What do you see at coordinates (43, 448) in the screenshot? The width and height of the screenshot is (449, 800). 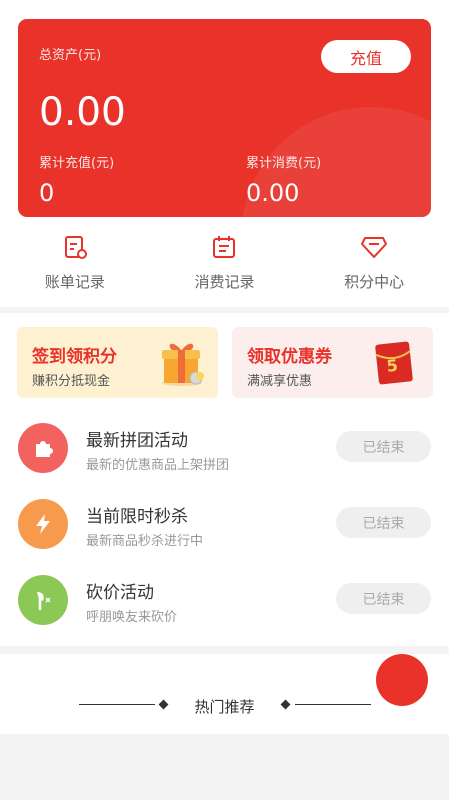 I see `puzzle-icon` at bounding box center [43, 448].